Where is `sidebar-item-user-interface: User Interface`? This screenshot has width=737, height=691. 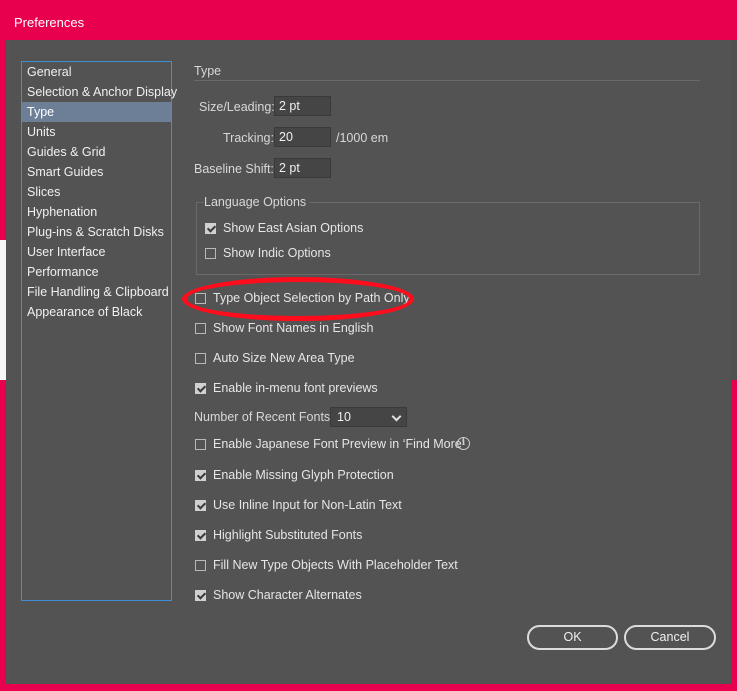 sidebar-item-user-interface: User Interface is located at coordinates (96, 252).